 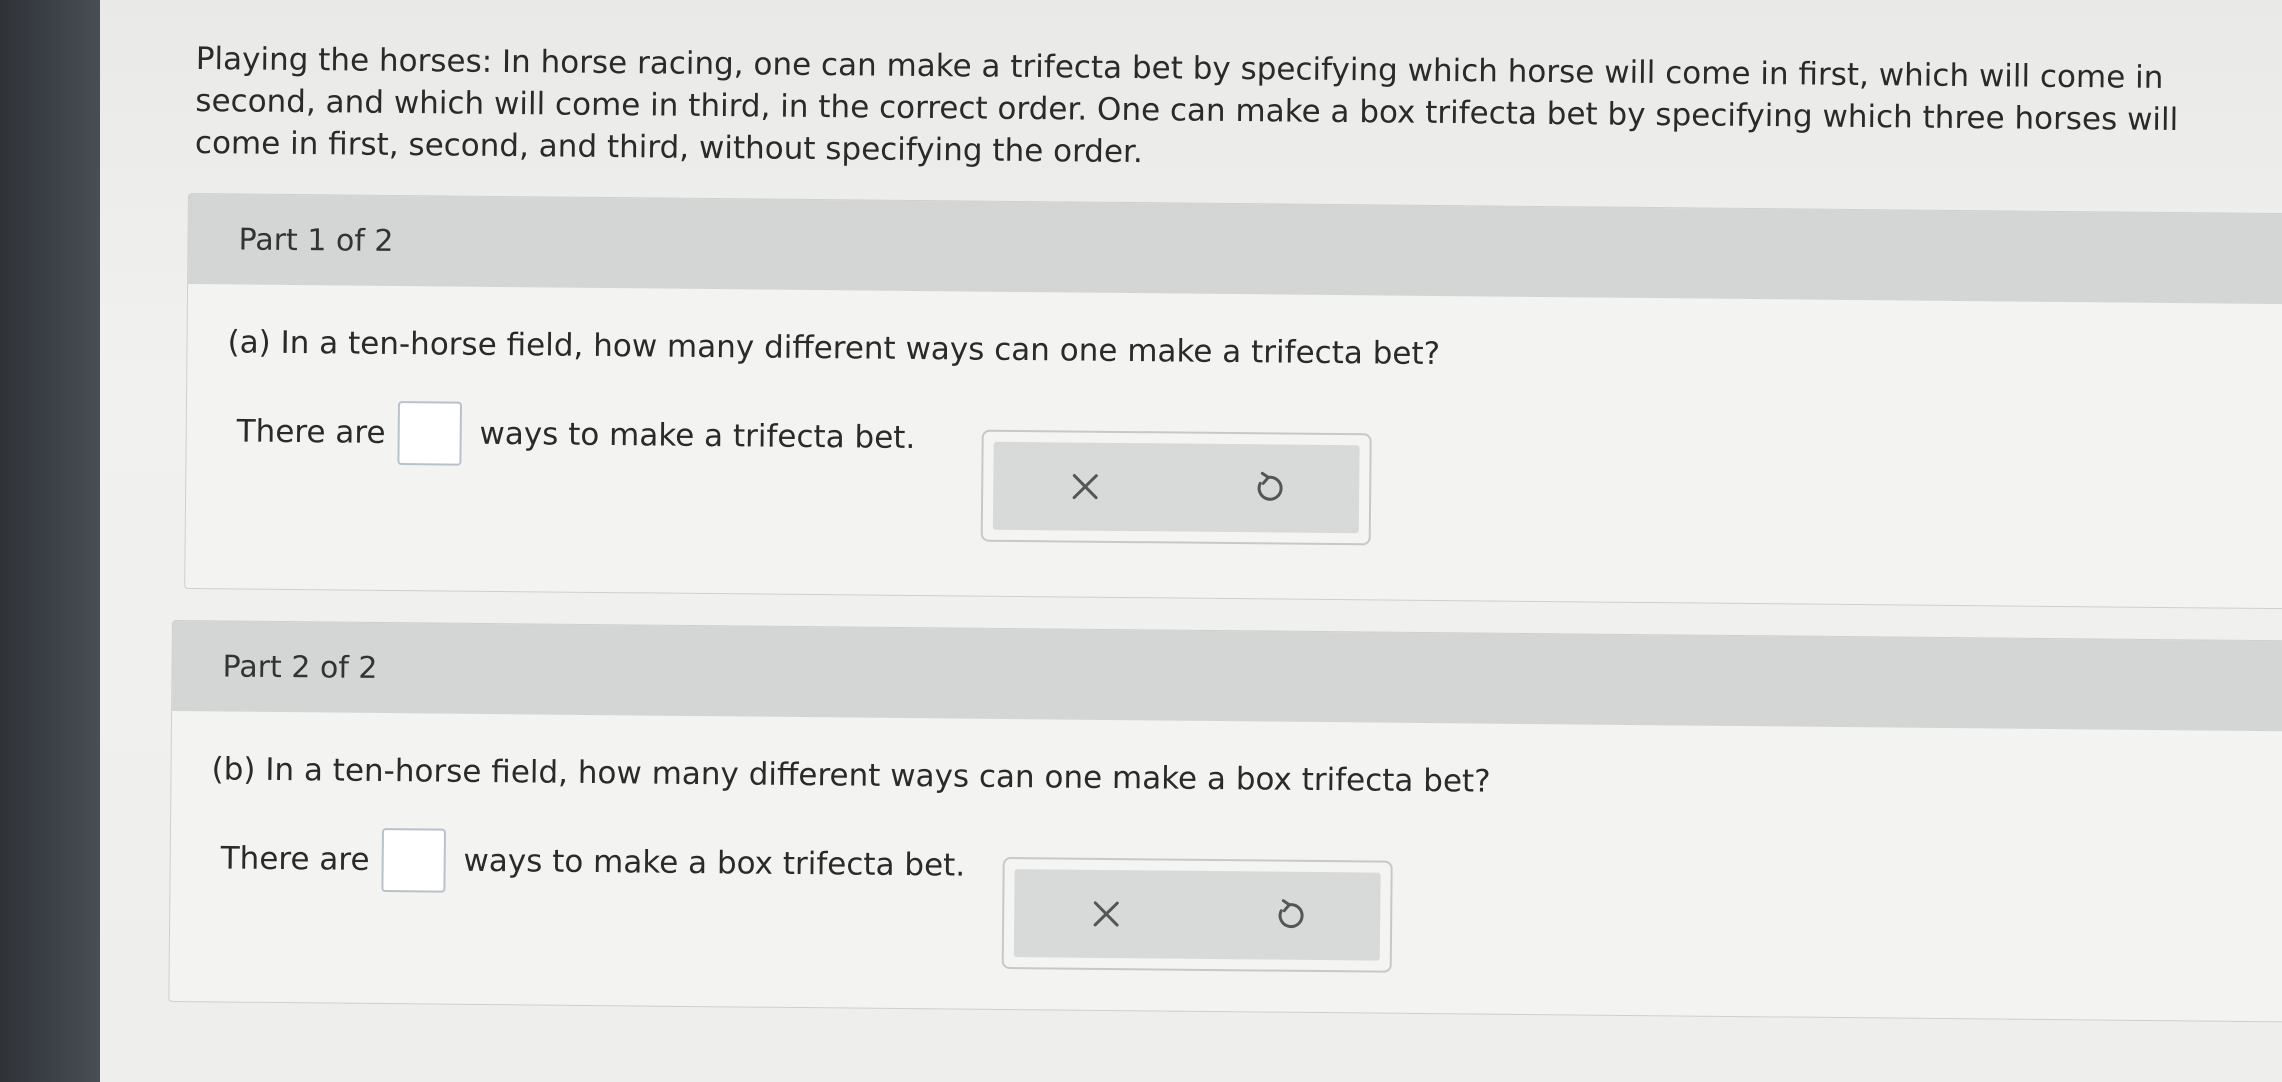 What do you see at coordinates (1227, 676) in the screenshot?
I see `part-2-header: Part 2 of 2` at bounding box center [1227, 676].